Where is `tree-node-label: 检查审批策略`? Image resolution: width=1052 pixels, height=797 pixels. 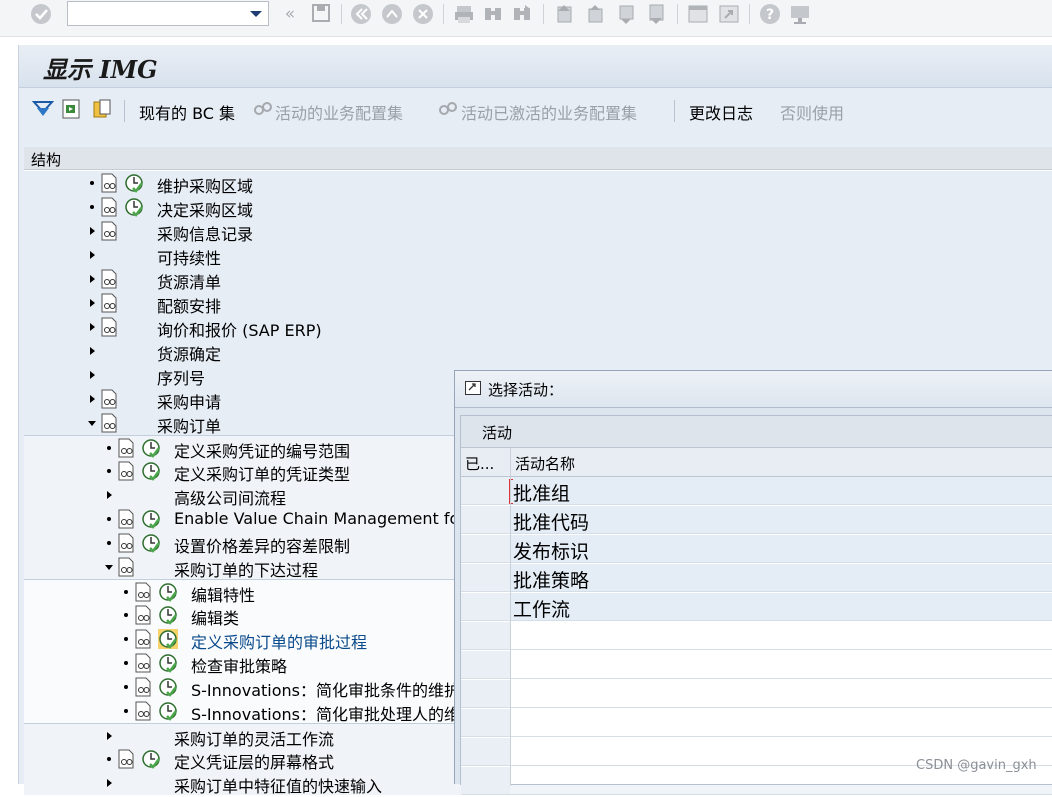 tree-node-label: 检查审批策略 is located at coordinates (239, 665).